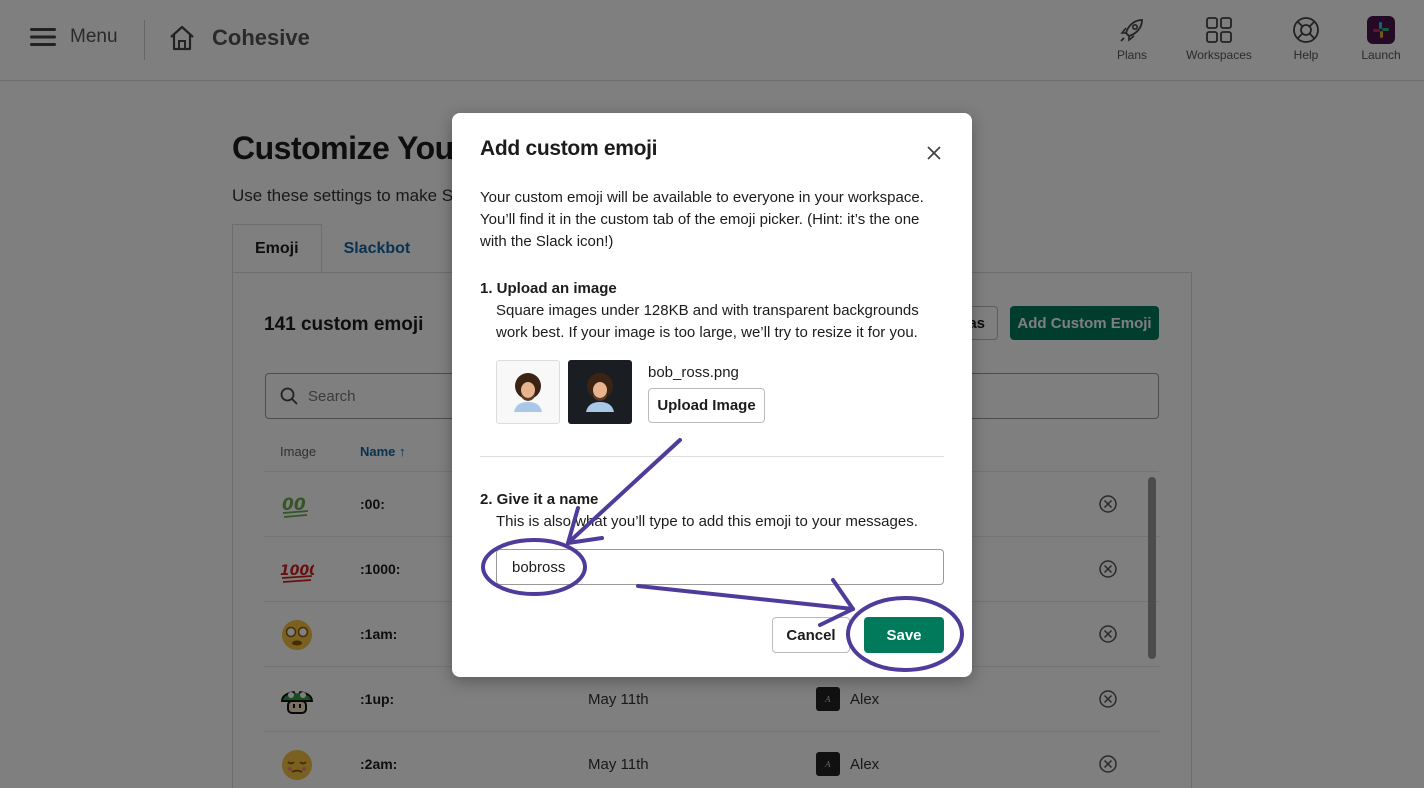  Describe the element at coordinates (548, 288) in the screenshot. I see `step1-title: 1. Upload an image` at that location.